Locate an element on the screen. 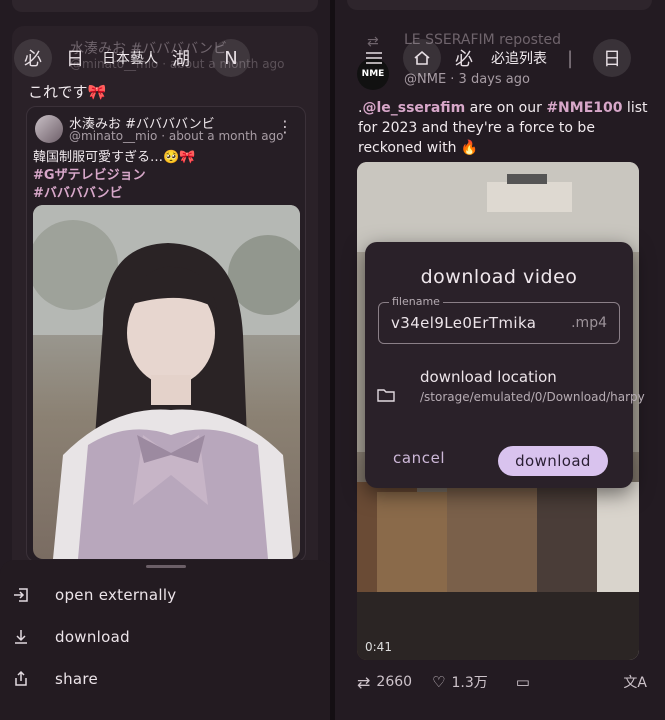  dialog-title: download video is located at coordinates (499, 277).